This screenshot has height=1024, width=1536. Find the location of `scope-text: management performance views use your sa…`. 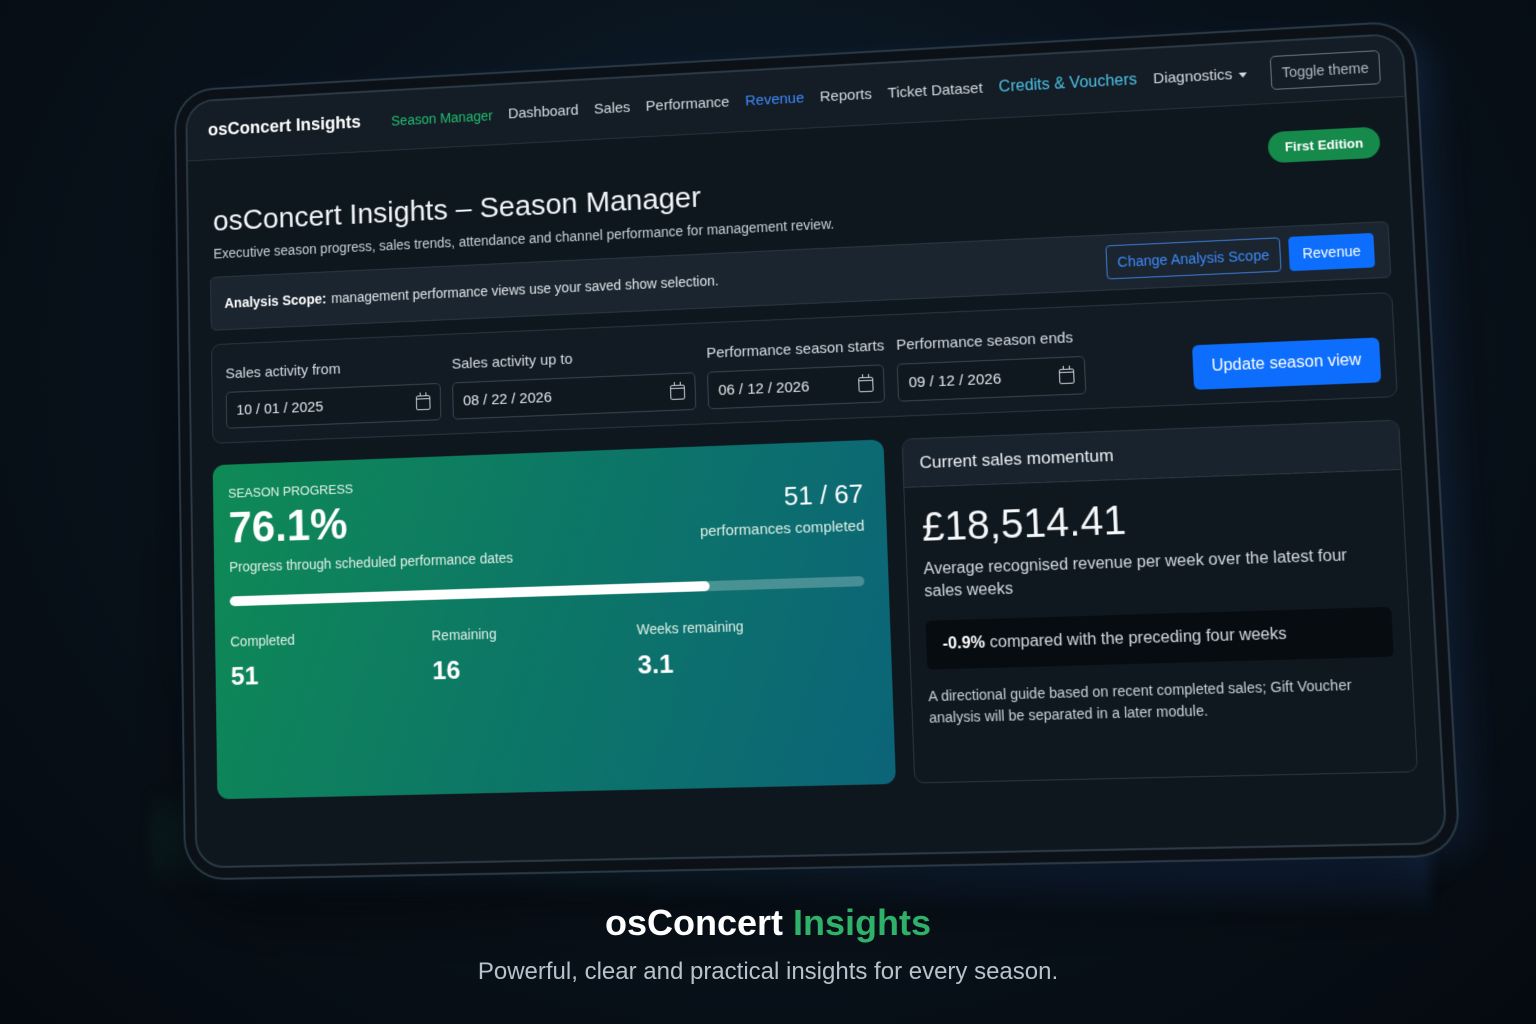

scope-text: management performance views use your sa… is located at coordinates (524, 289).